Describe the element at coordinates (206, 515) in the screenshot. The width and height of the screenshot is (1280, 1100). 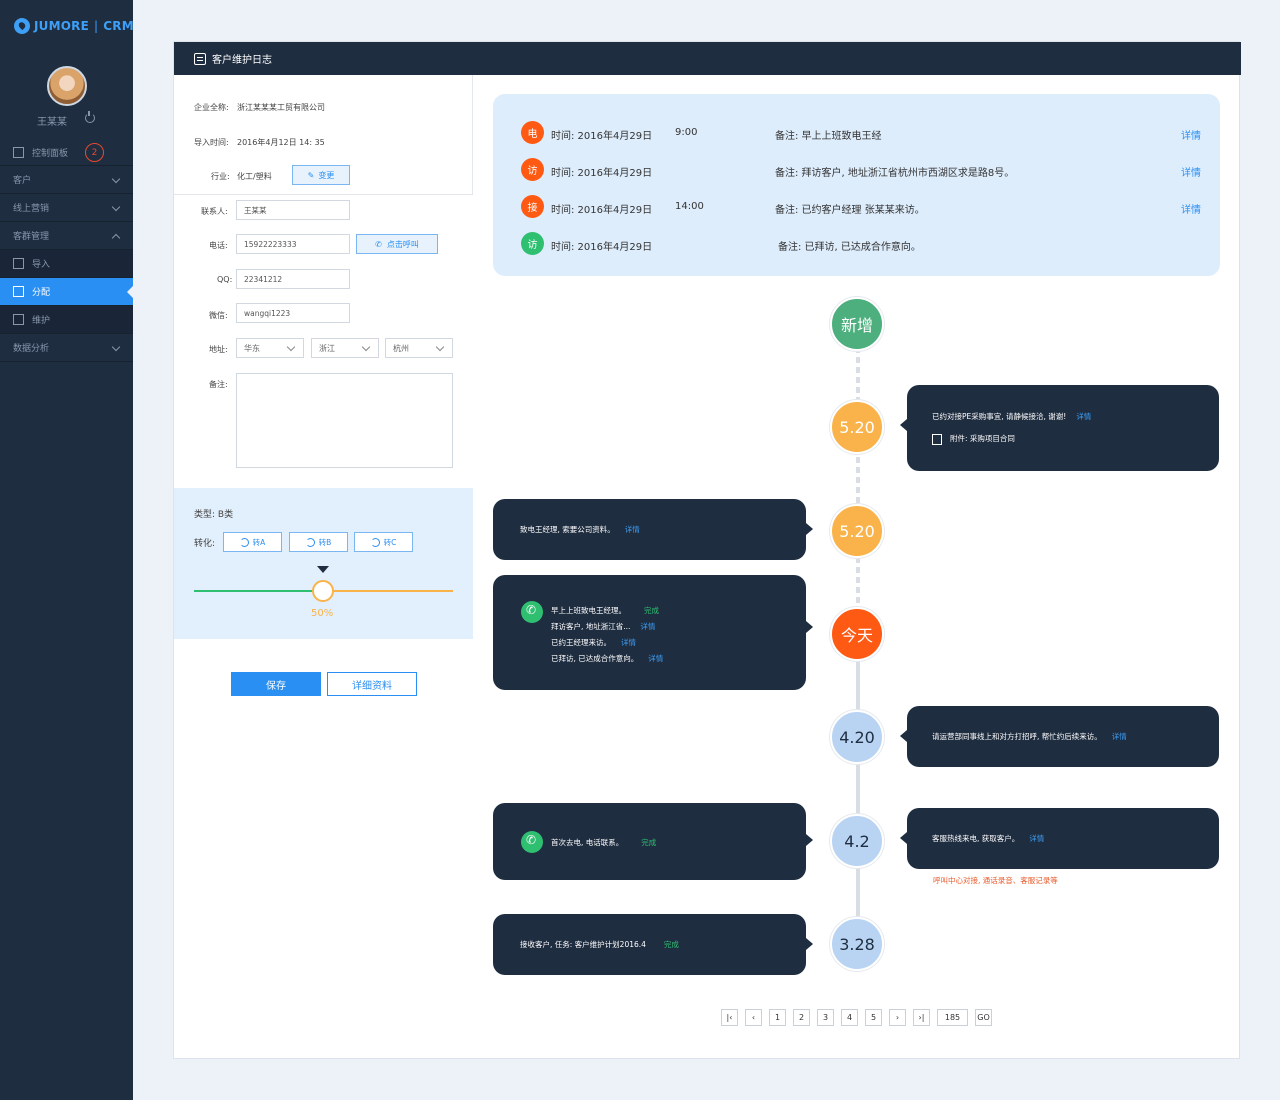
I see `type-label-text: 类型:` at that location.